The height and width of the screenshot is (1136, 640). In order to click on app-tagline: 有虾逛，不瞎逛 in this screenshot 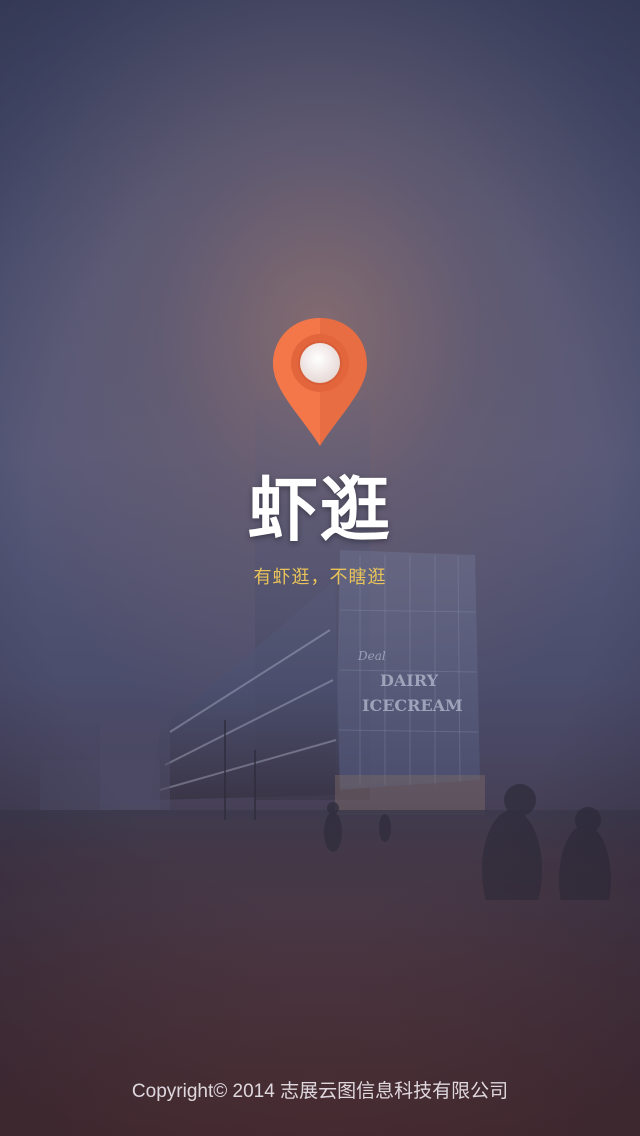, I will do `click(320, 577)`.